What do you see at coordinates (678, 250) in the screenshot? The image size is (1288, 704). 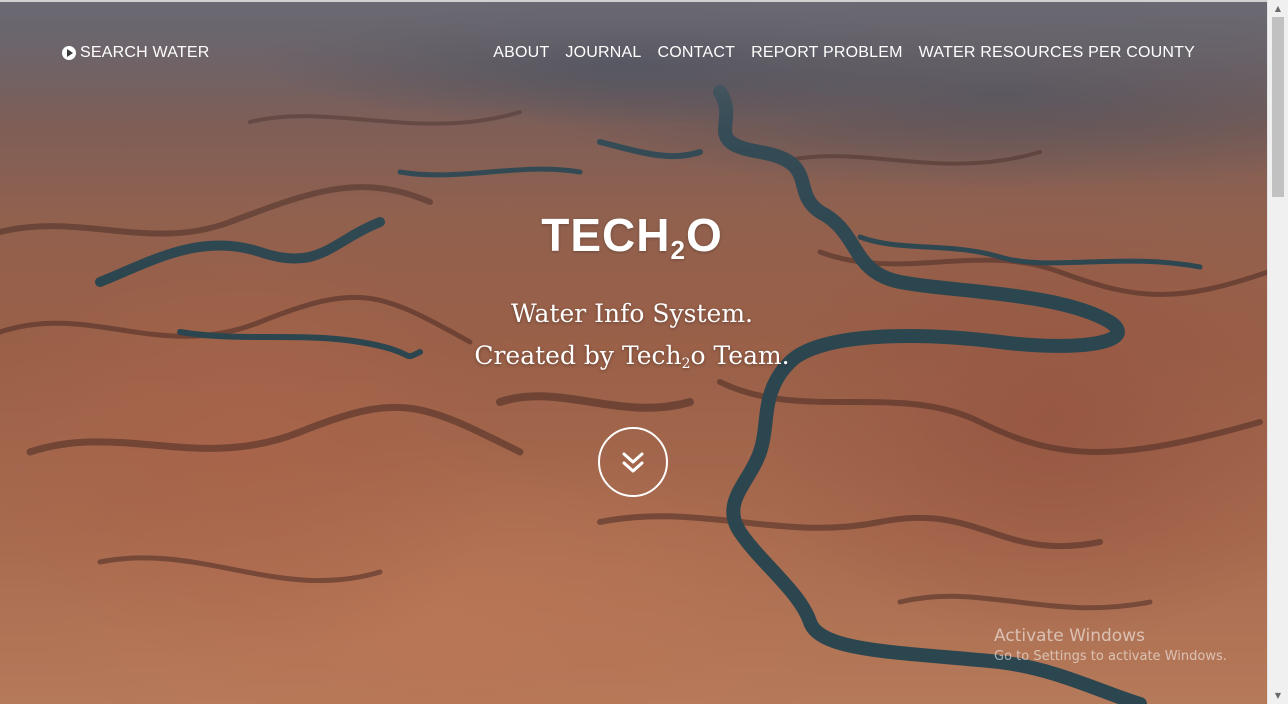 I see `site-title-subscript: 2` at bounding box center [678, 250].